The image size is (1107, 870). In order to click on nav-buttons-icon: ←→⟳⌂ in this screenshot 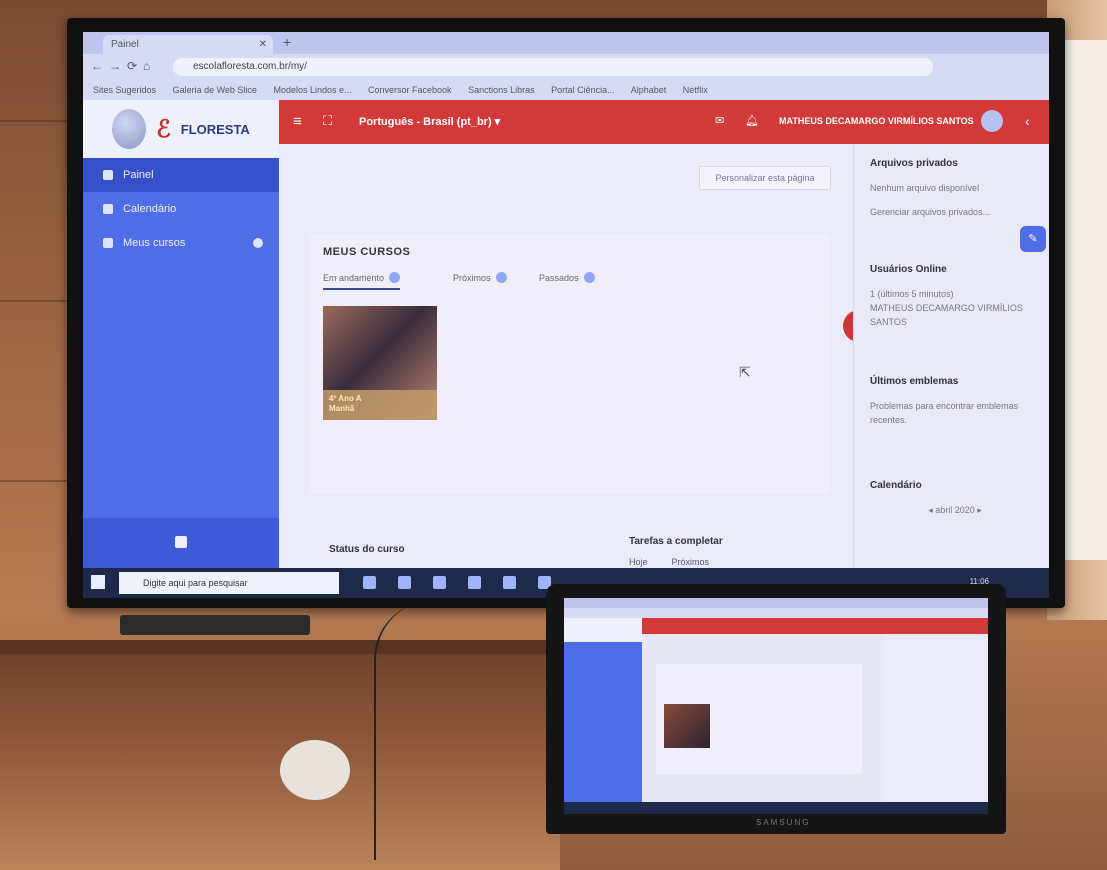, I will do `click(123, 66)`.